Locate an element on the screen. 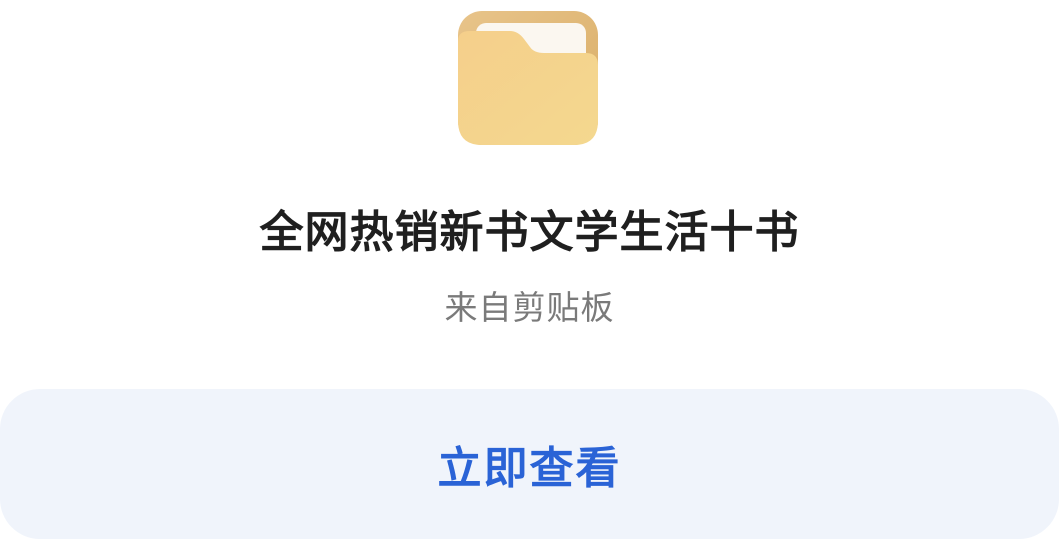 The height and width of the screenshot is (550, 1059). view-now-label: 立即查看 is located at coordinates (529, 468).